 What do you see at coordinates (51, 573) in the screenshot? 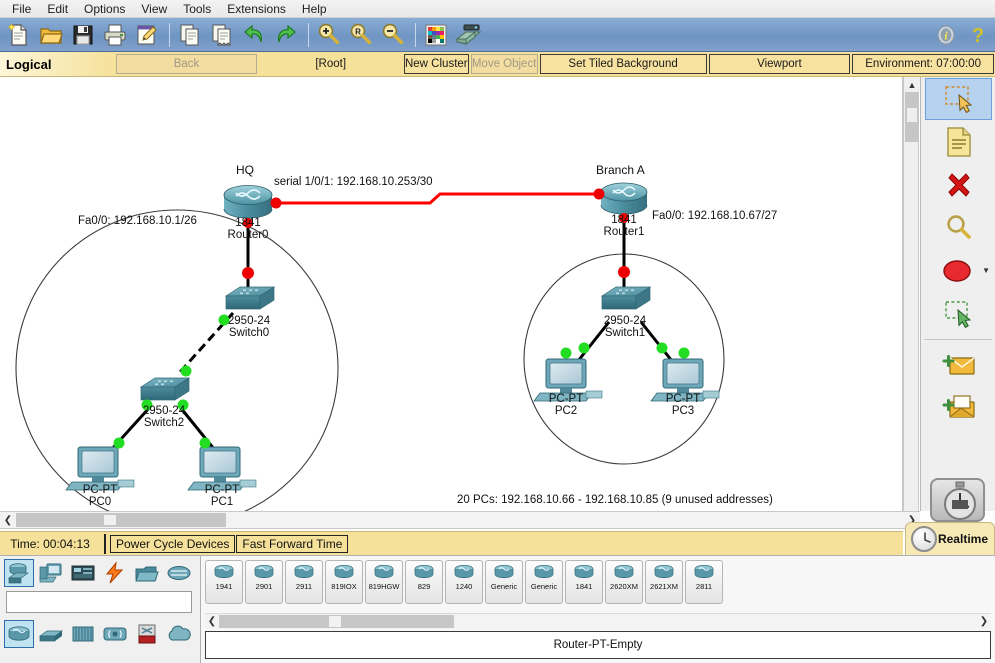
I see `end-devices-category` at bounding box center [51, 573].